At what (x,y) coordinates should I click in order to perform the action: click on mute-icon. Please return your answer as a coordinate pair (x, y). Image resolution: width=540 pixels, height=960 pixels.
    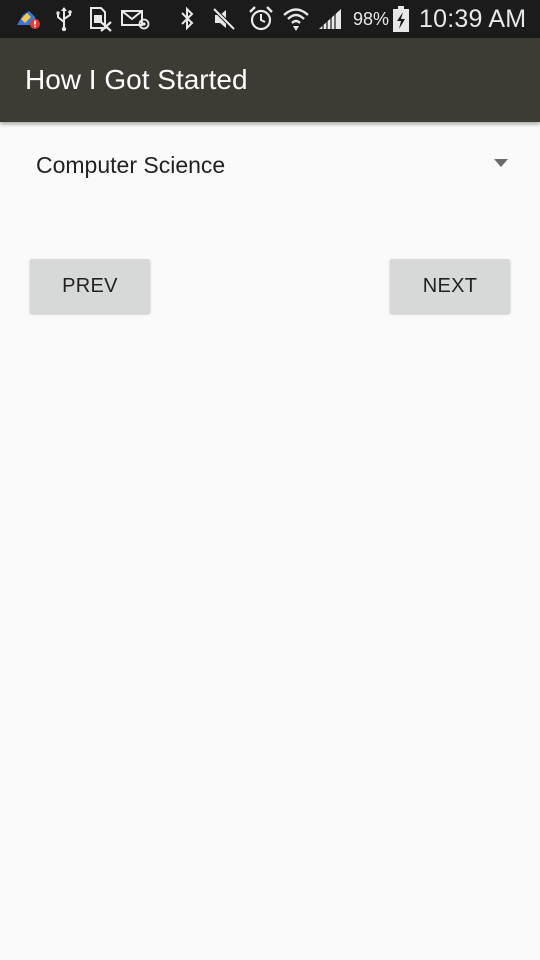
    Looking at the image, I should click on (224, 19).